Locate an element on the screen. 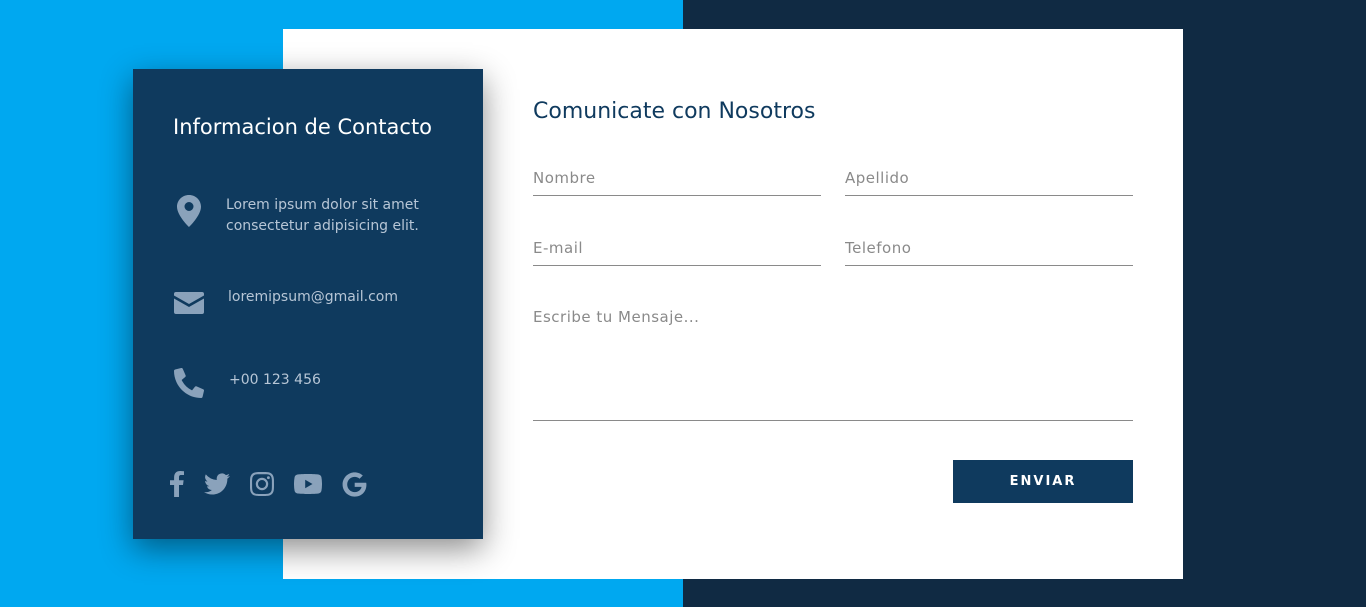 The image size is (1366, 607). phone-icon is located at coordinates (189, 383).